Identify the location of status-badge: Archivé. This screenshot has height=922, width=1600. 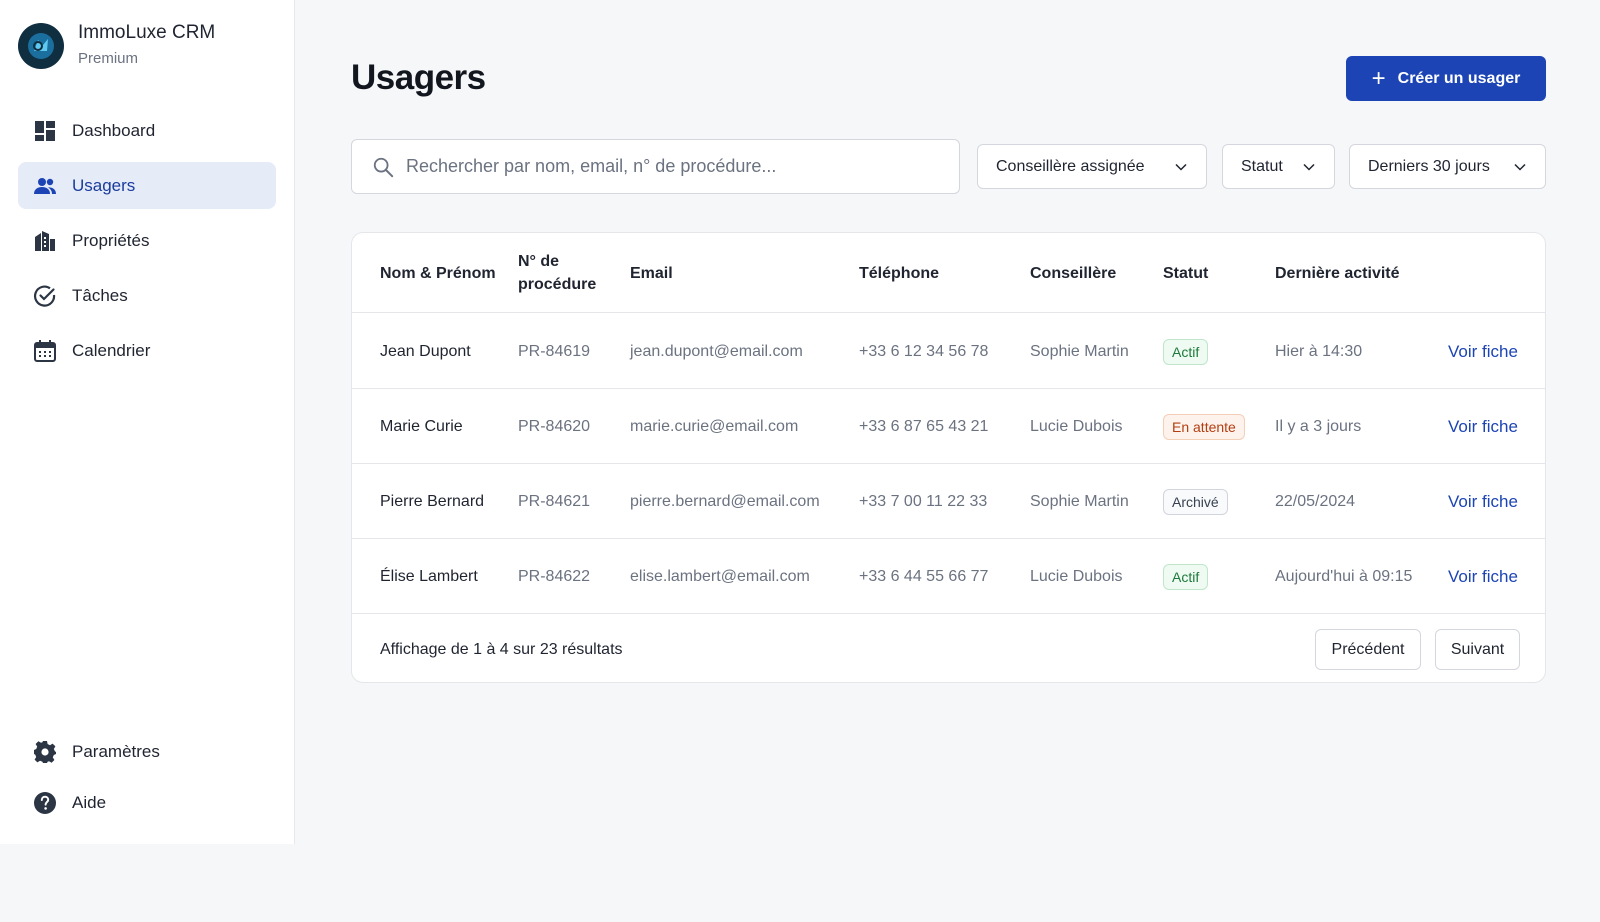
(1195, 501).